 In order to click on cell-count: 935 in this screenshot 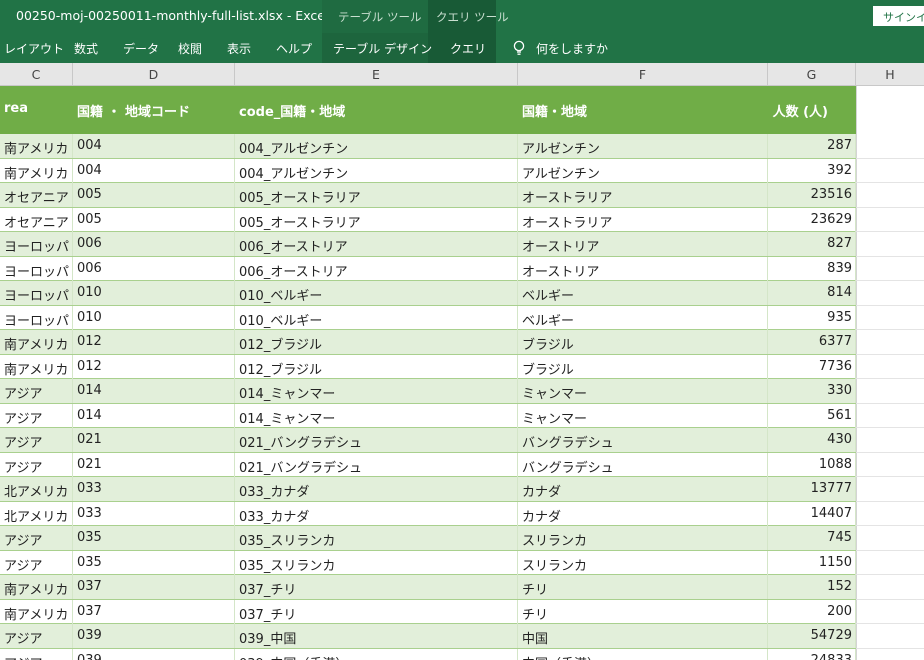, I will do `click(812, 317)`.